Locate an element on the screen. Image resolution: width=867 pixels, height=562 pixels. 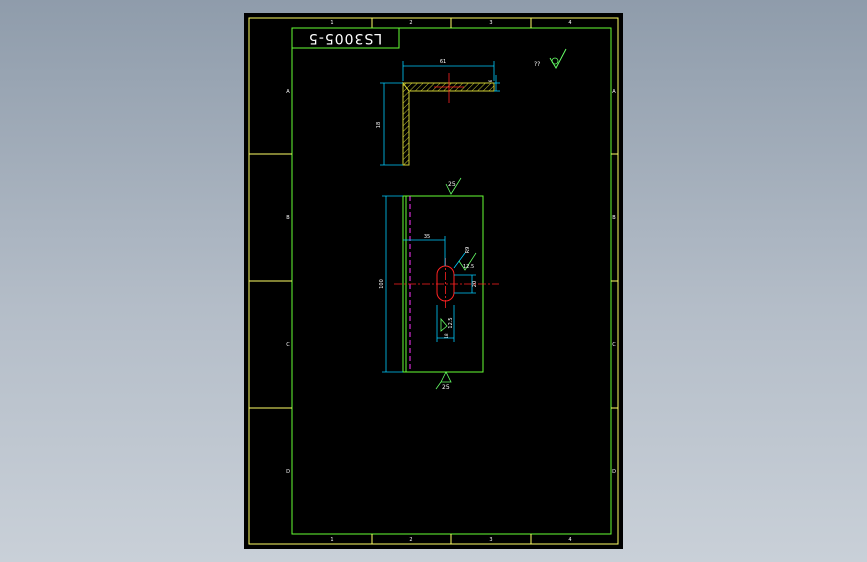
zone-col-label-bottom: 1 is located at coordinates (331, 540).